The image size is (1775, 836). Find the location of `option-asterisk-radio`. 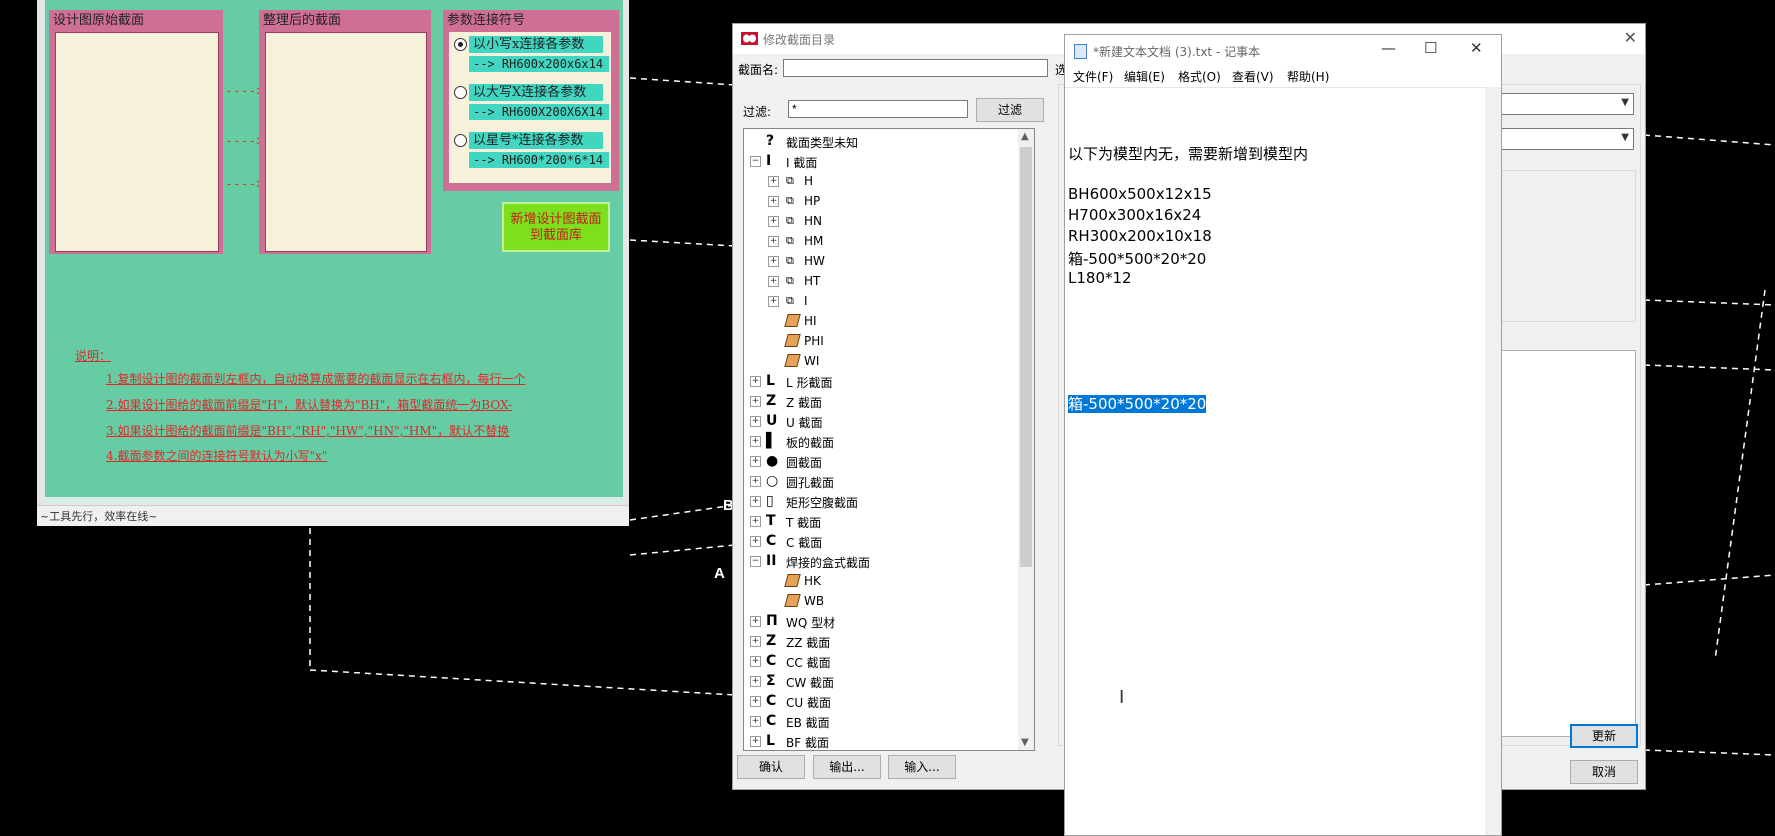

option-asterisk-radio is located at coordinates (460, 140).